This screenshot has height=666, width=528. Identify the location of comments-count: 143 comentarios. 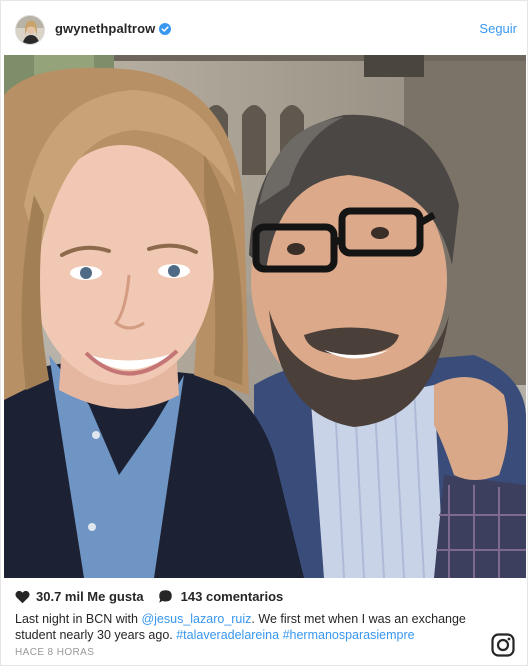
(232, 596).